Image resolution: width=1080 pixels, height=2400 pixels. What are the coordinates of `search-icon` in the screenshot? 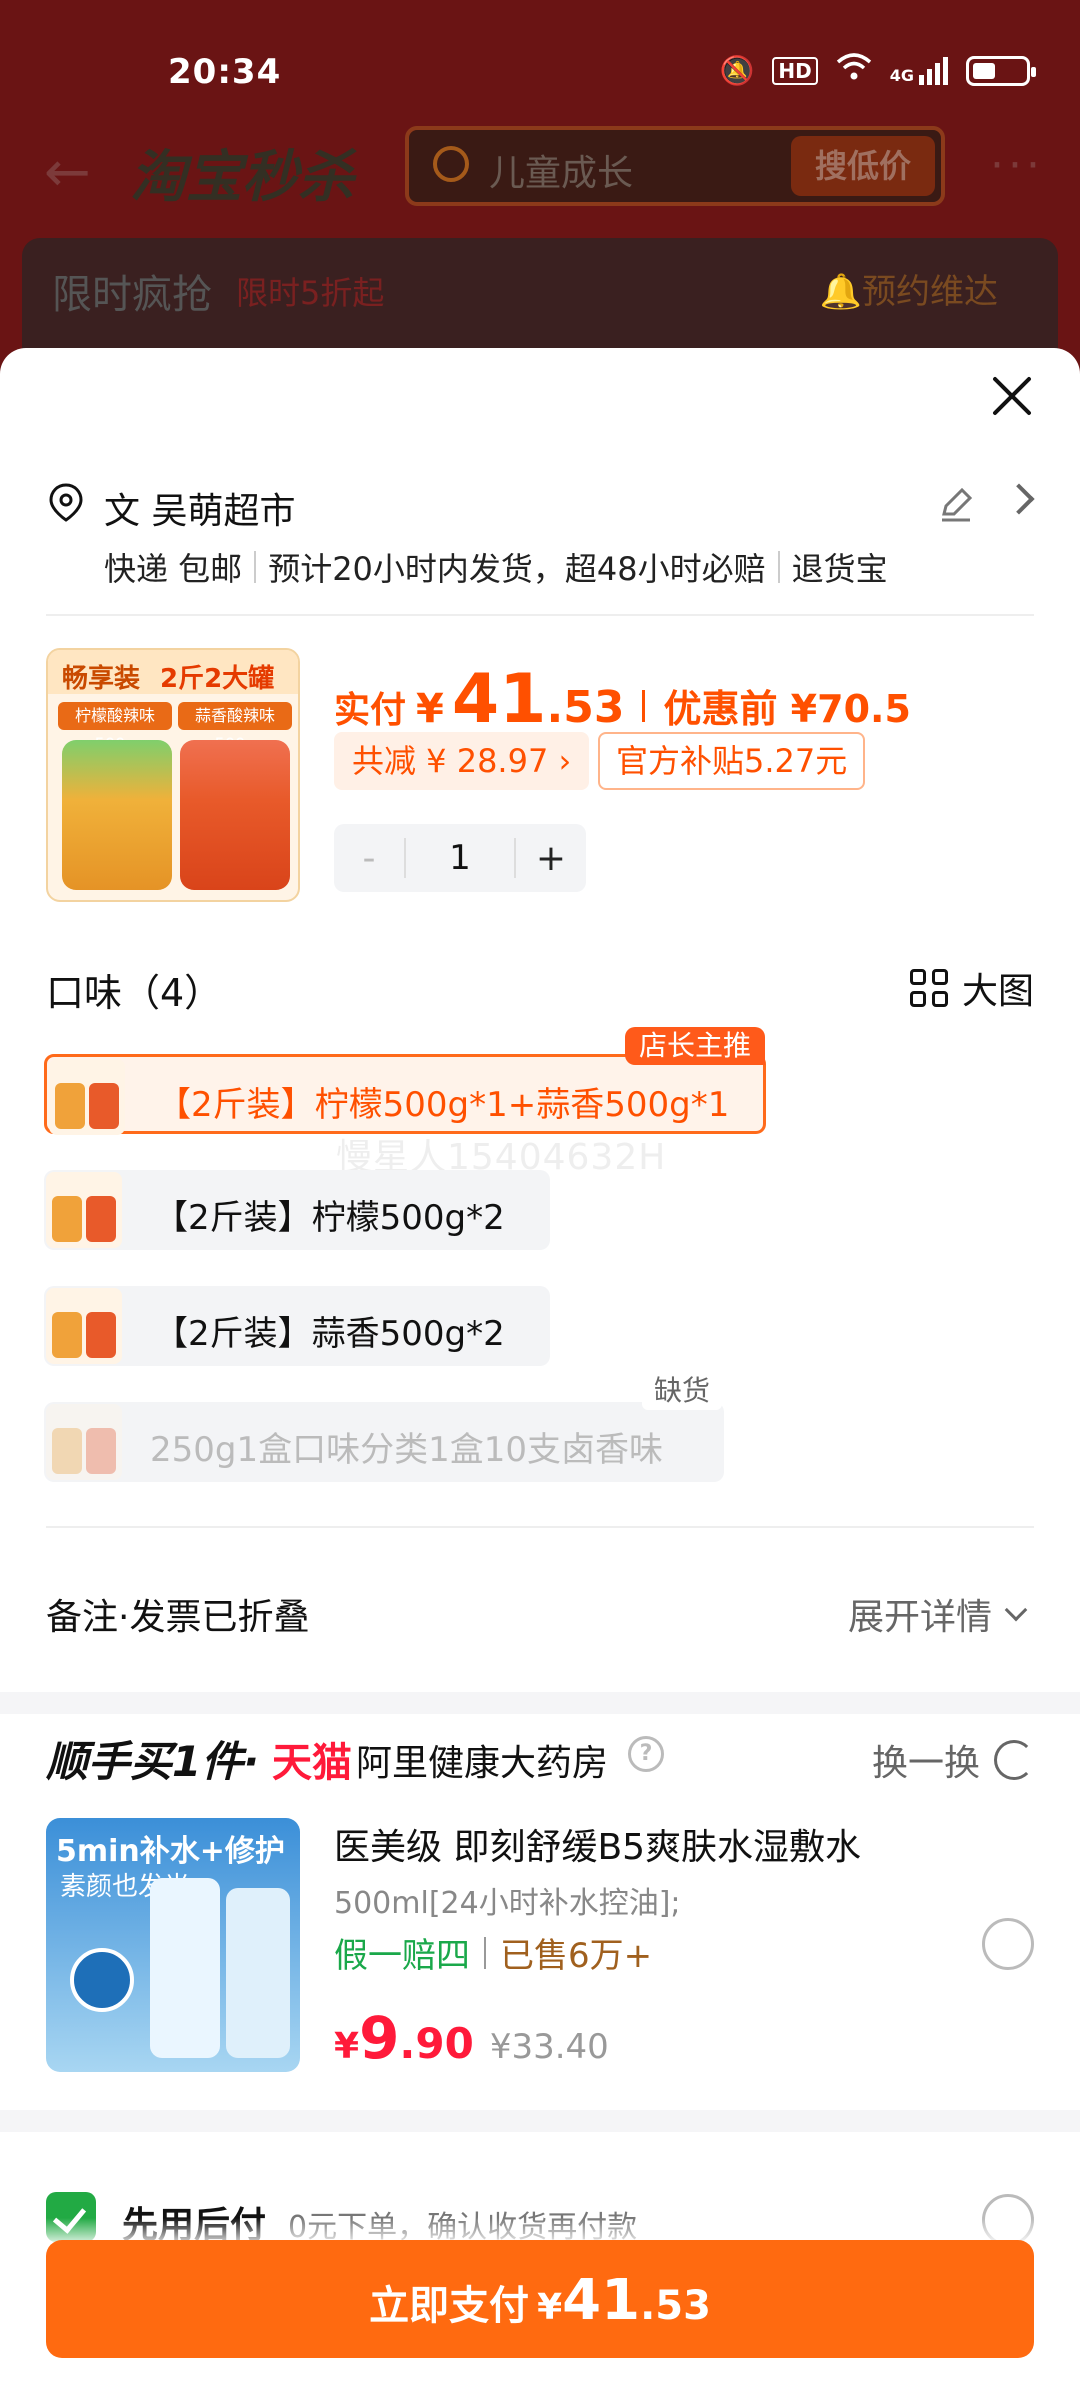 It's located at (451, 164).